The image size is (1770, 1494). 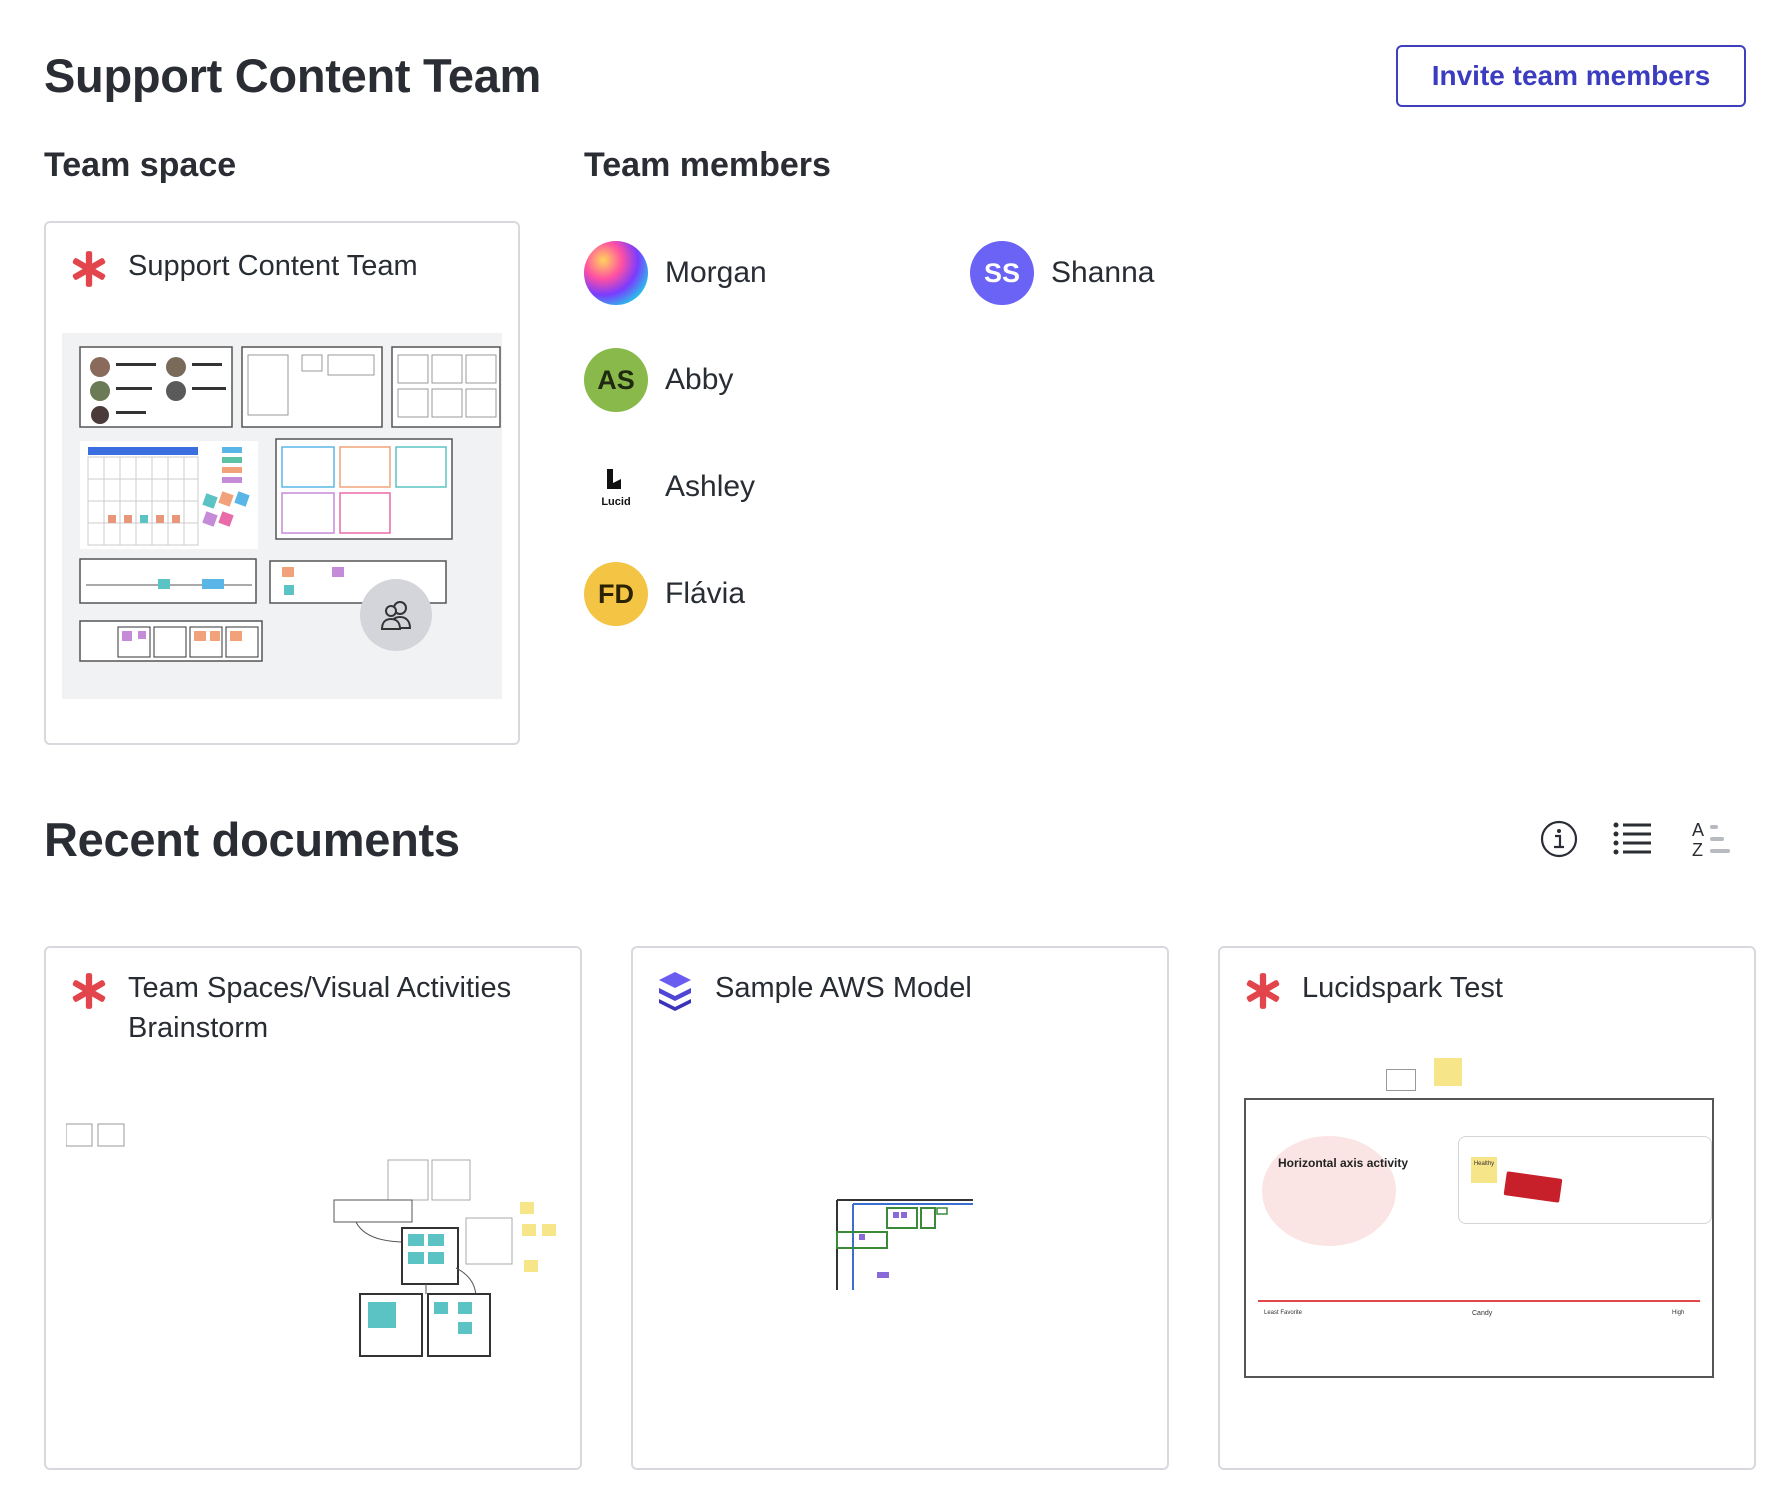 I want to click on member-name: Flávia, so click(x=705, y=593).